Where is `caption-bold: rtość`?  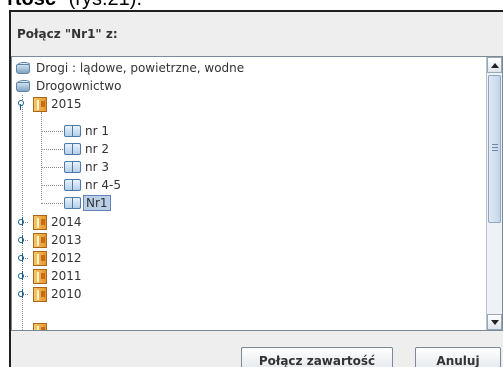 caption-bold: rtość is located at coordinates (31, 5).